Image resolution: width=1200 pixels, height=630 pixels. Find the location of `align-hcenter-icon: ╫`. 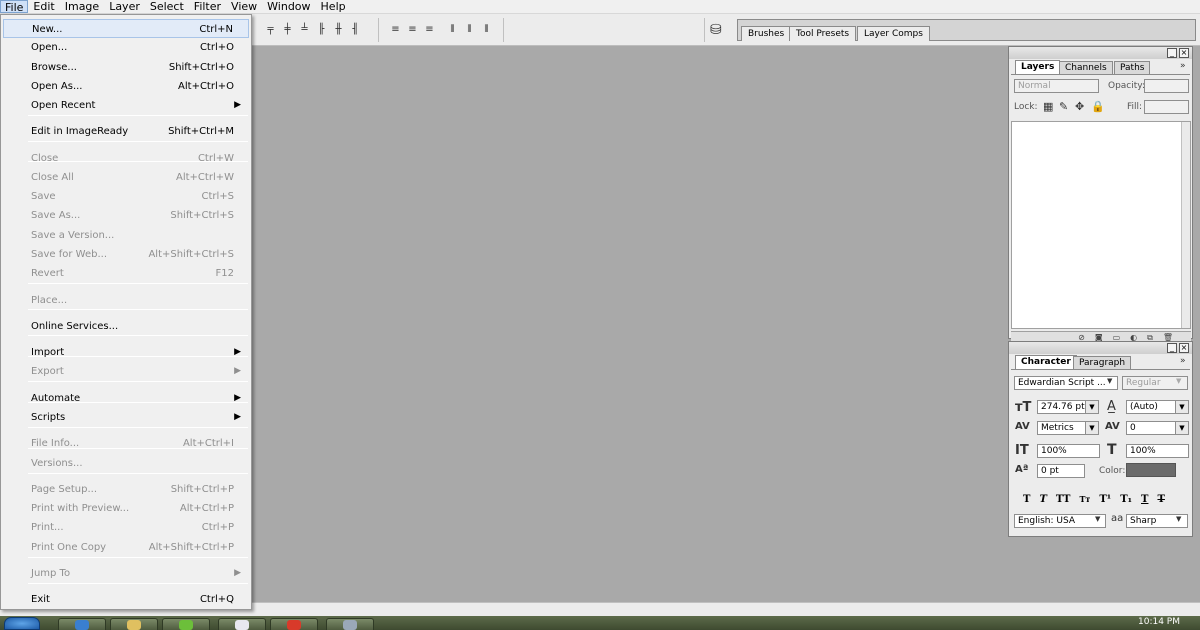

align-hcenter-icon: ╫ is located at coordinates (338, 29).